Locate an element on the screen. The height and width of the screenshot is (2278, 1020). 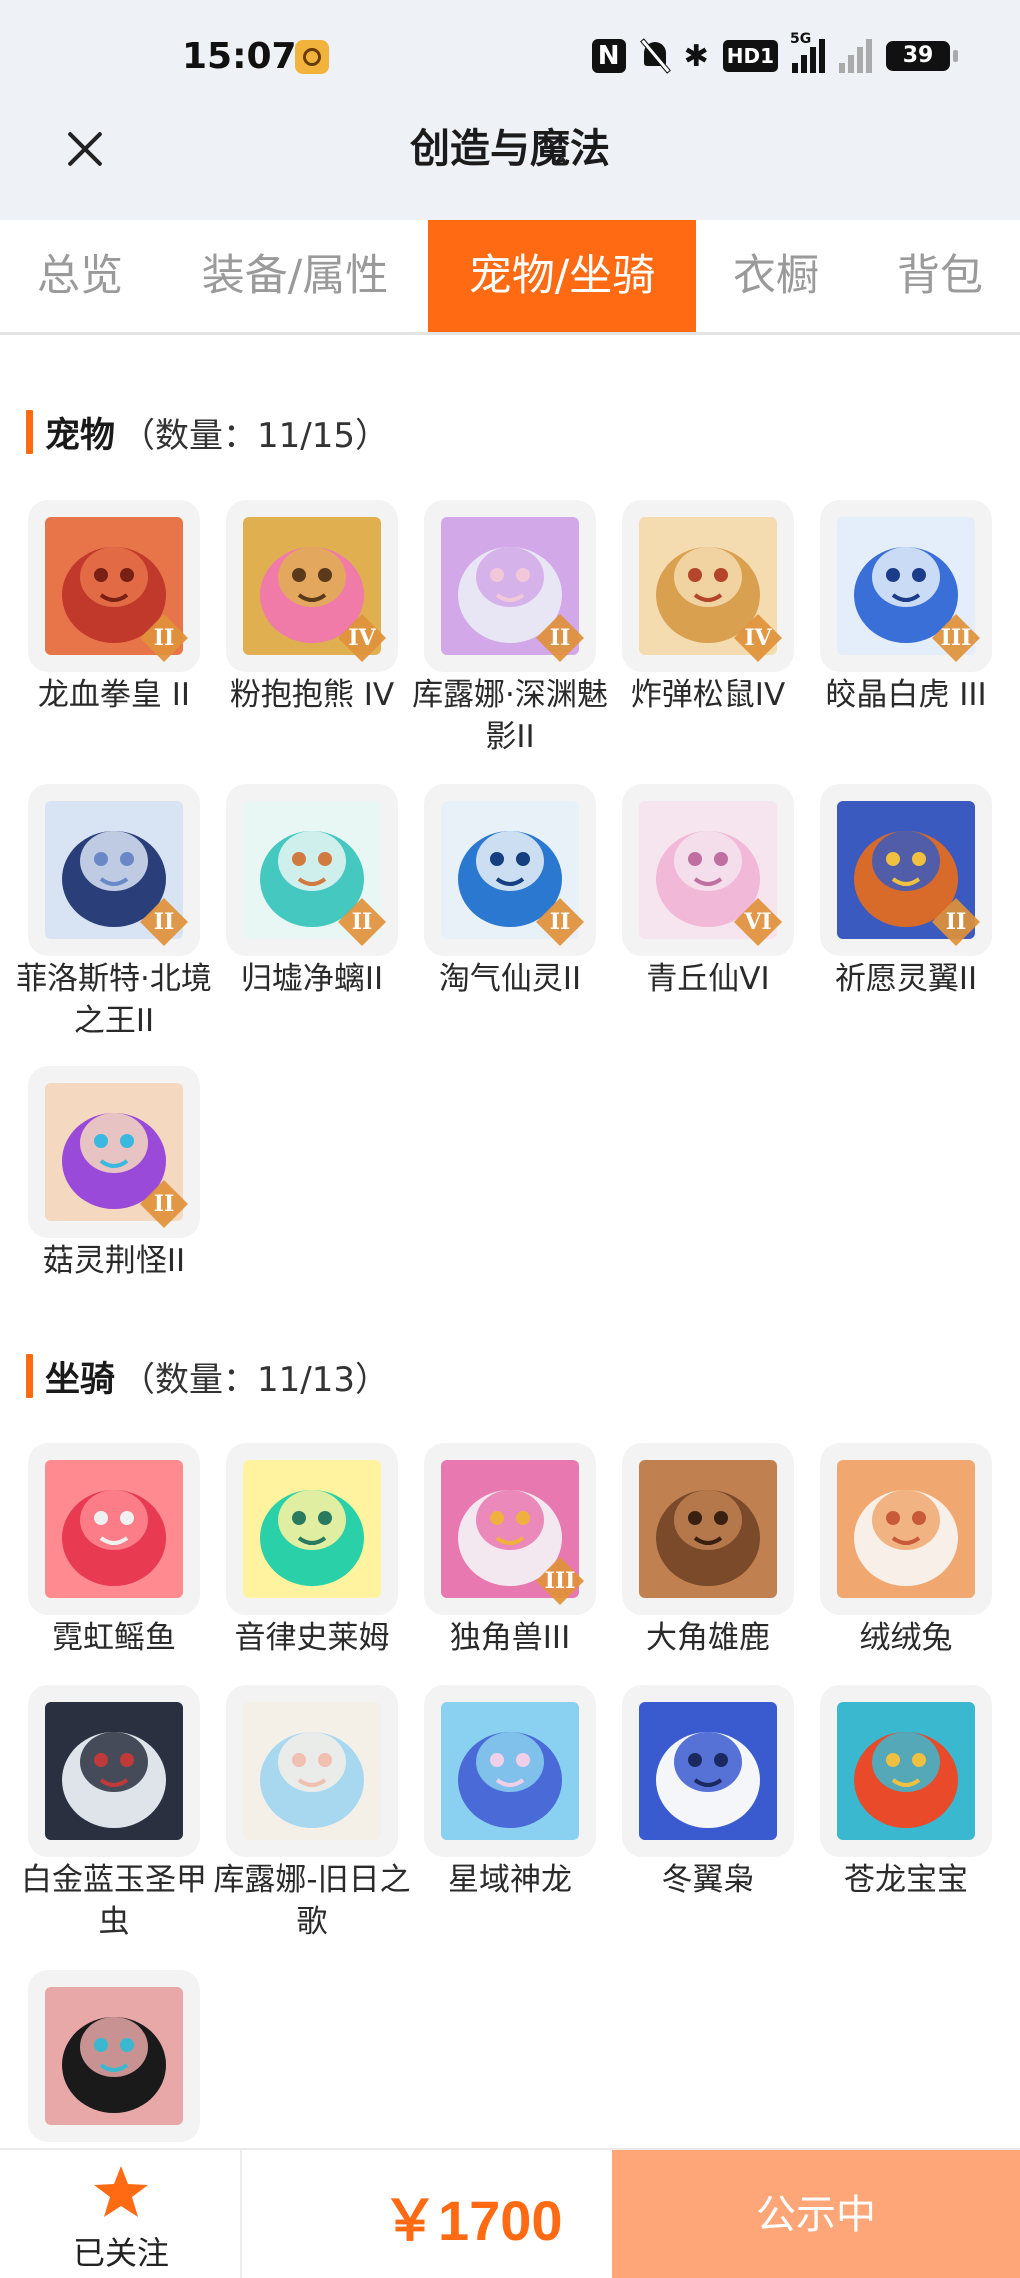
scarab-icon is located at coordinates (114, 1771).